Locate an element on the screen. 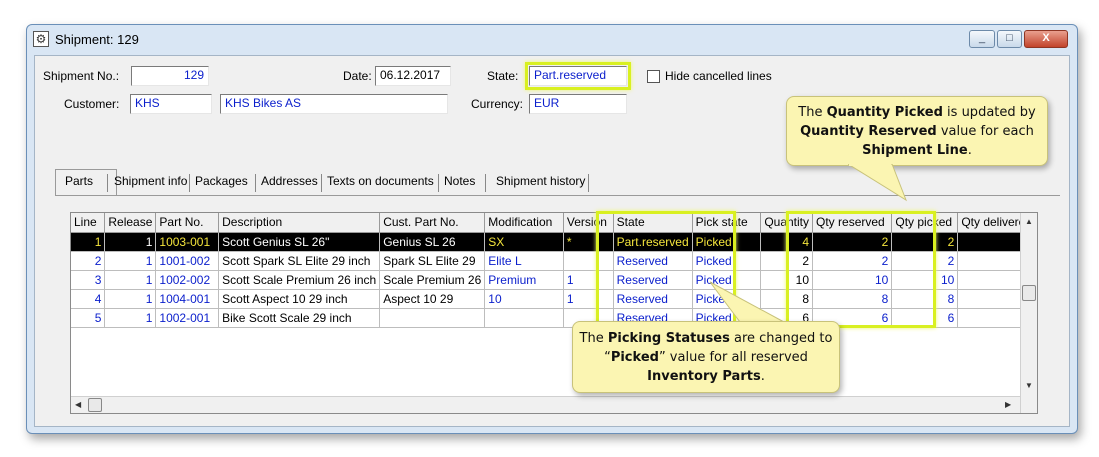 This screenshot has height=457, width=1099. date-field: 06.12.2017 is located at coordinates (413, 76).